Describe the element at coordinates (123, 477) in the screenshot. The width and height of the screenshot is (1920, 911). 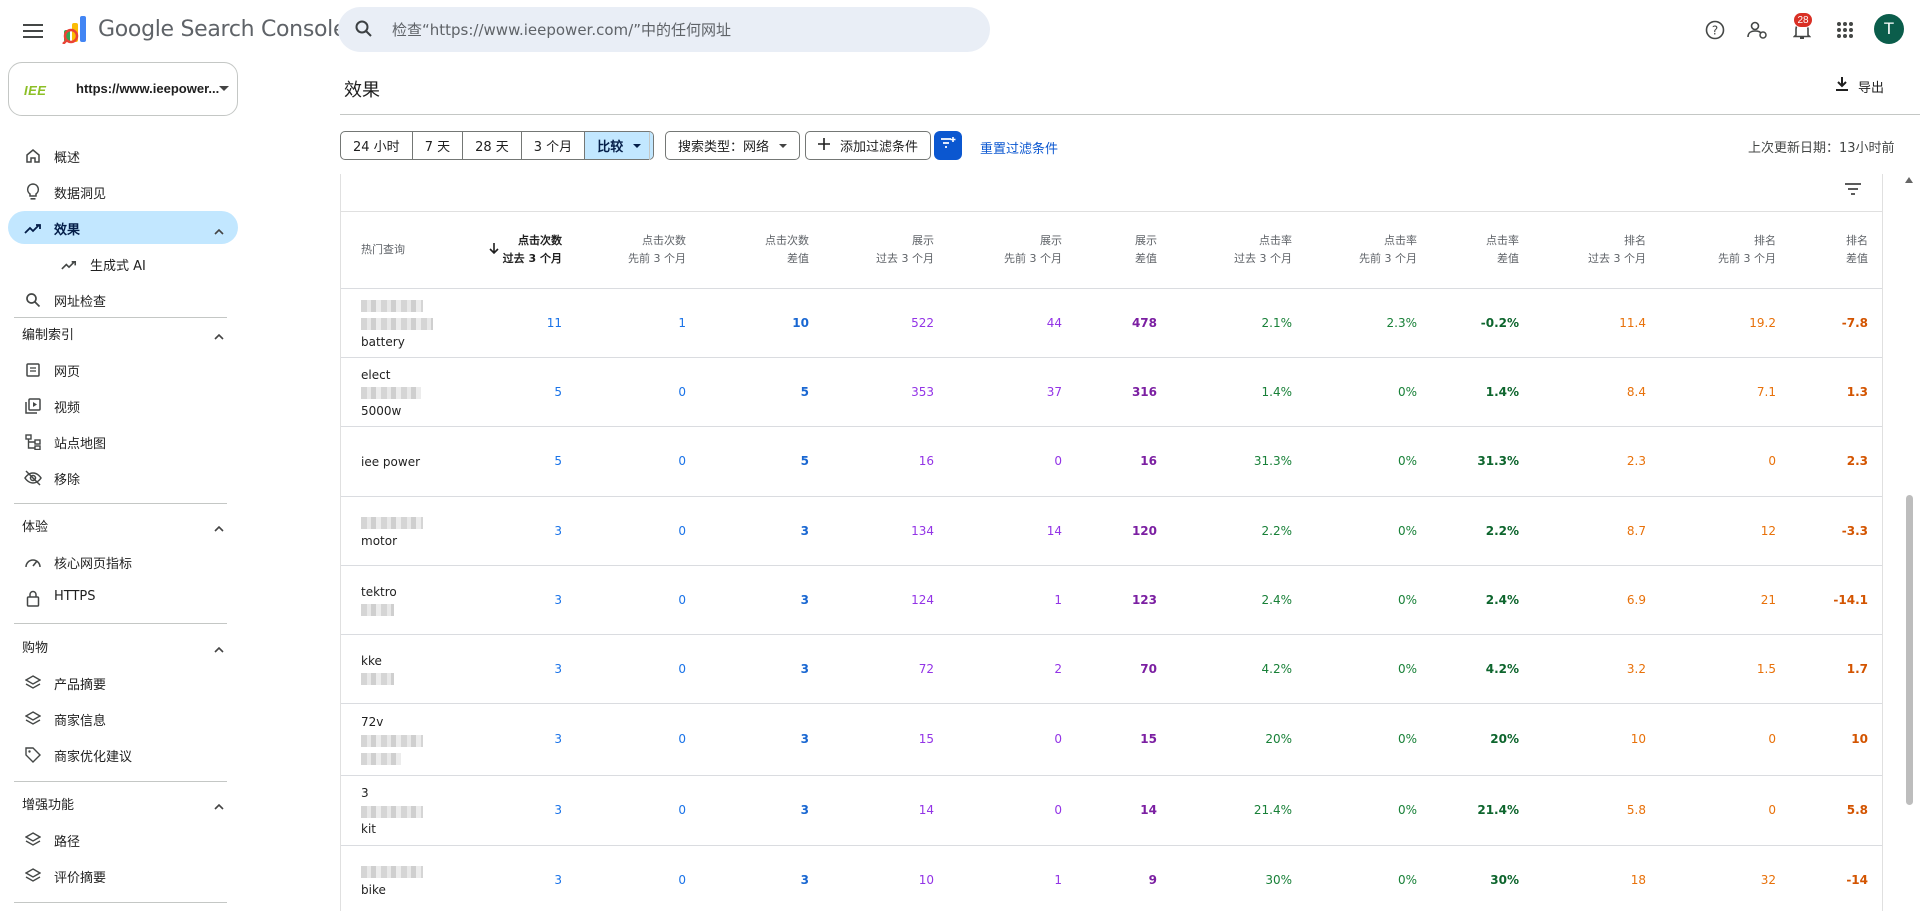
I see `sidebar-item-removals: 移除` at that location.